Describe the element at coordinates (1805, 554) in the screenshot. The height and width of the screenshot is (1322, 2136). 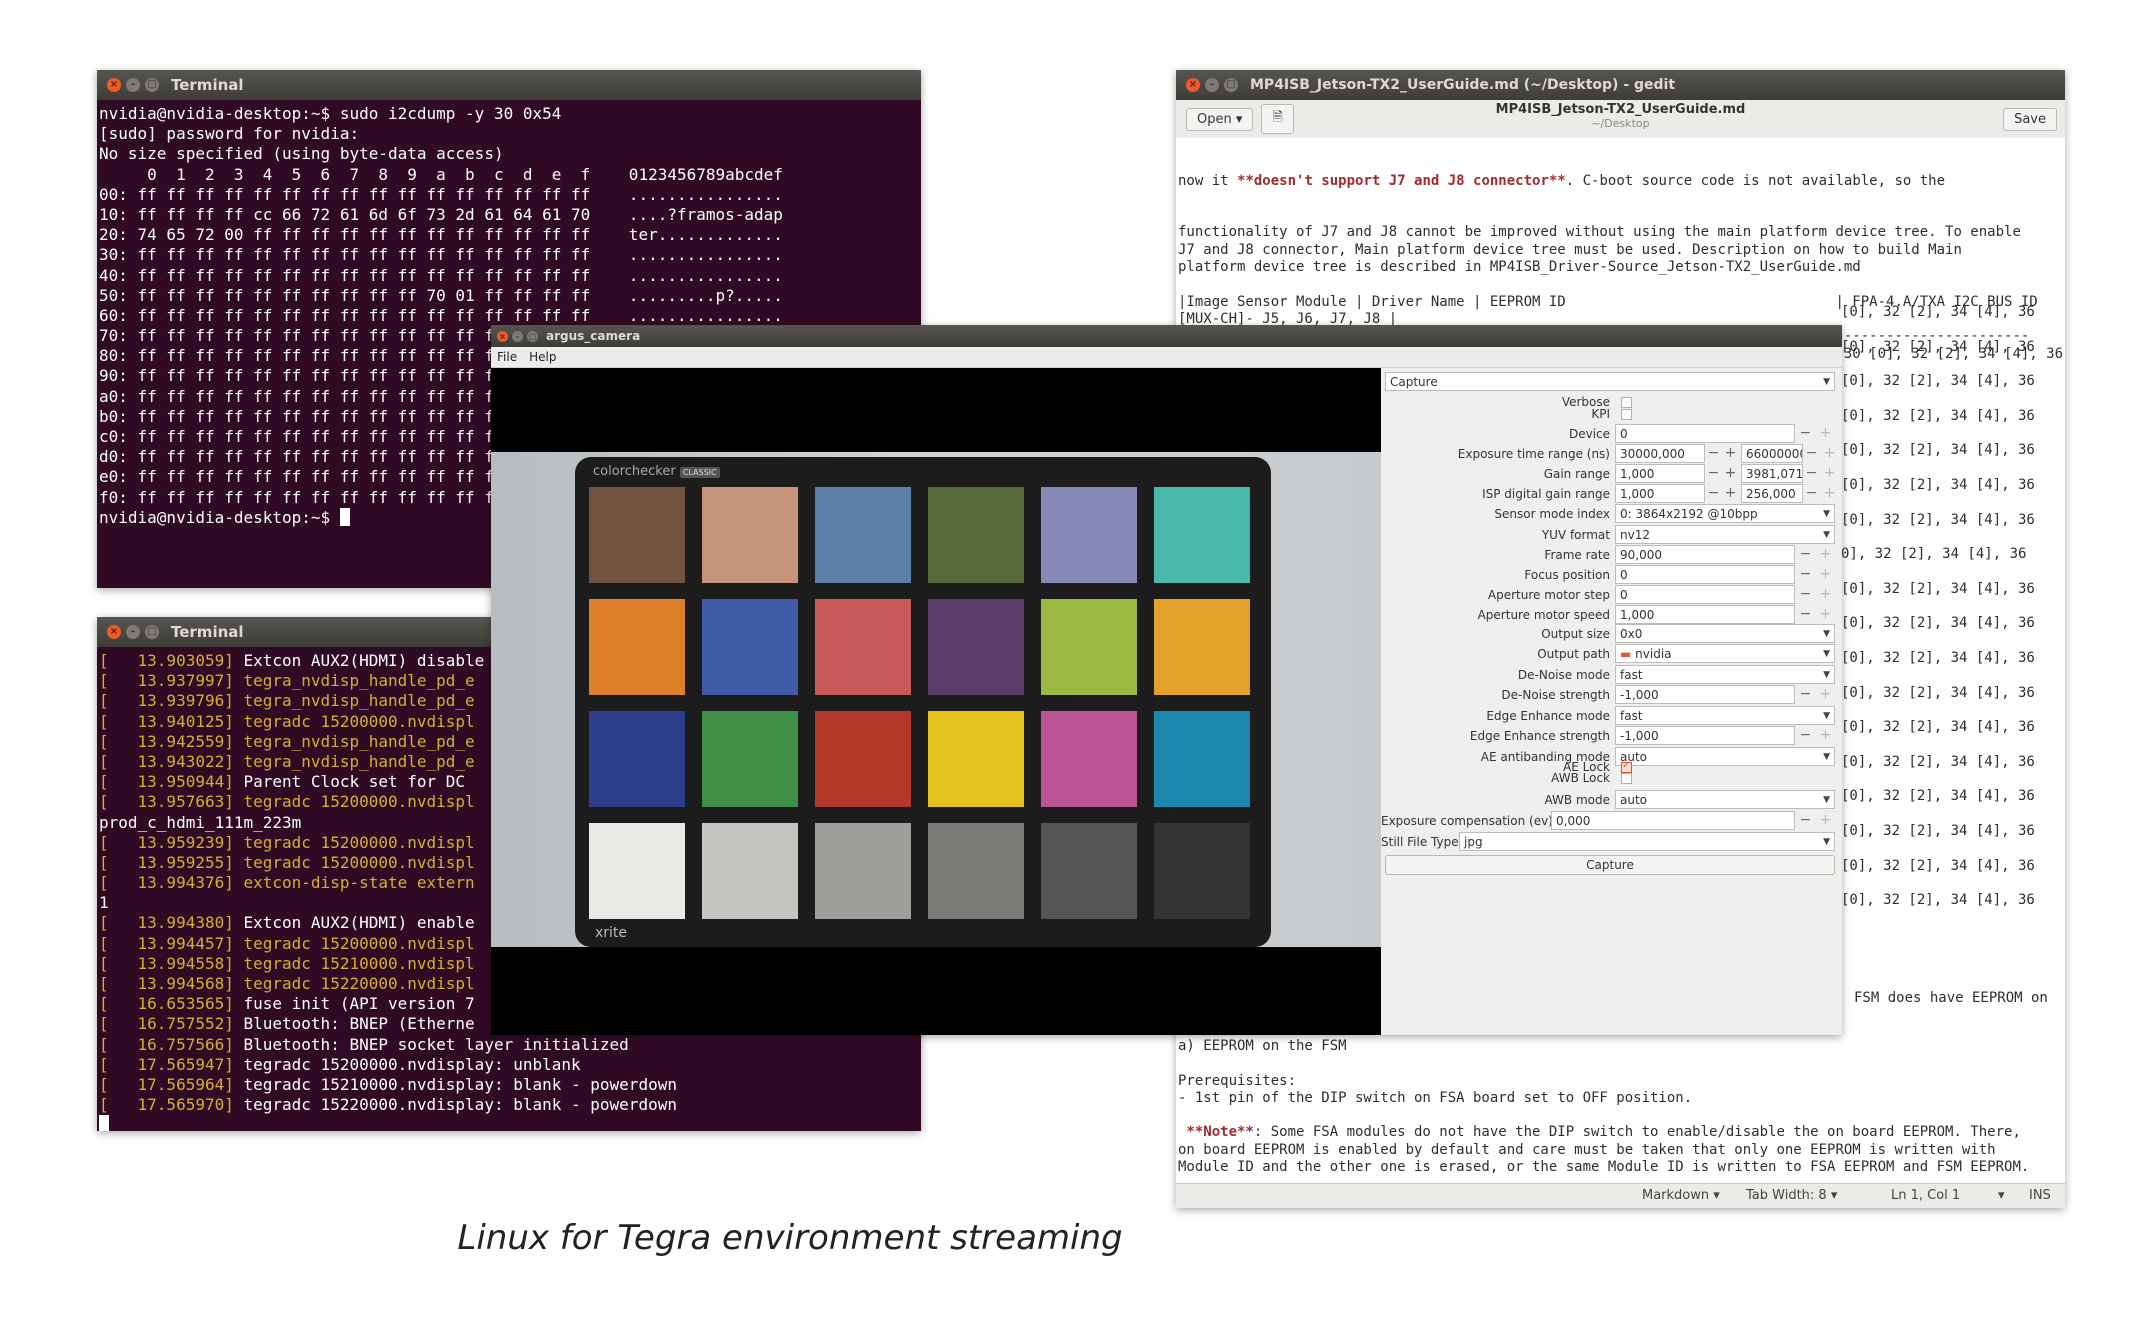
I see `frame-decrement: −` at that location.